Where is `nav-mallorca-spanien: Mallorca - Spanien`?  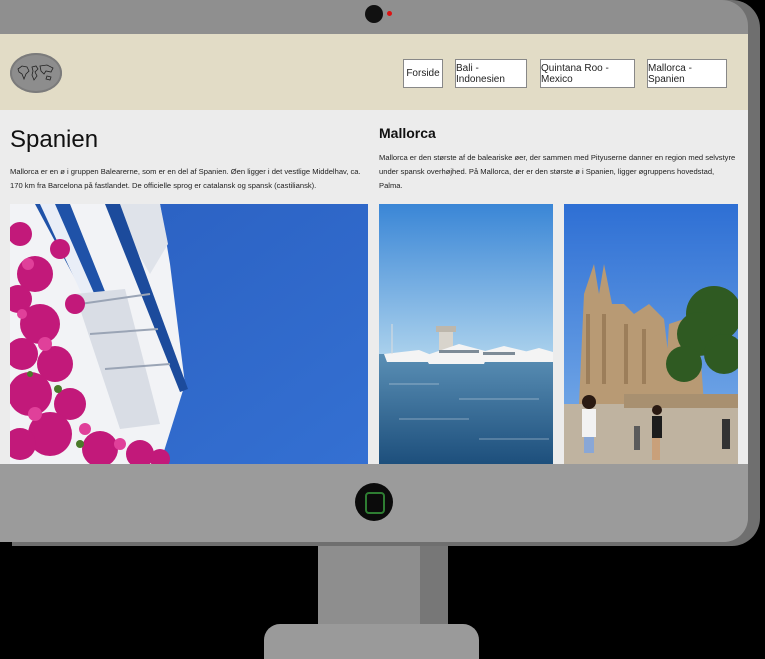 nav-mallorca-spanien: Mallorca - Spanien is located at coordinates (687, 73).